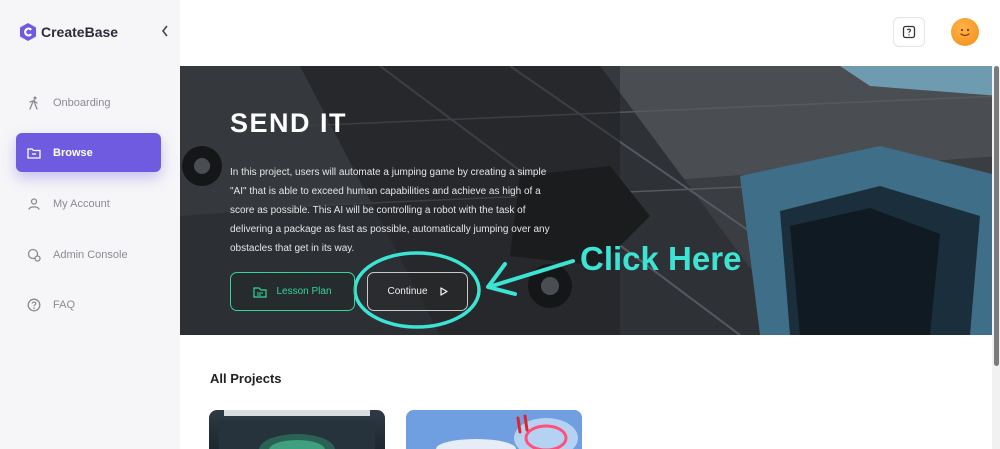 This screenshot has width=1000, height=449. What do you see at coordinates (246, 378) in the screenshot?
I see `section-title: All Projects` at bounding box center [246, 378].